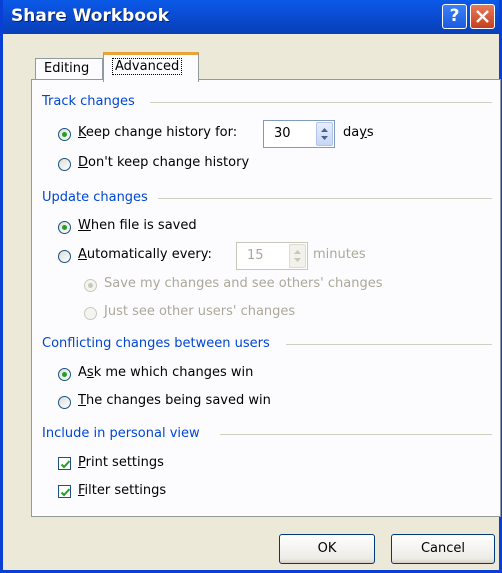 This screenshot has width=502, height=573. Describe the element at coordinates (83, 162) in the screenshot. I see `mnemonic: D` at that location.